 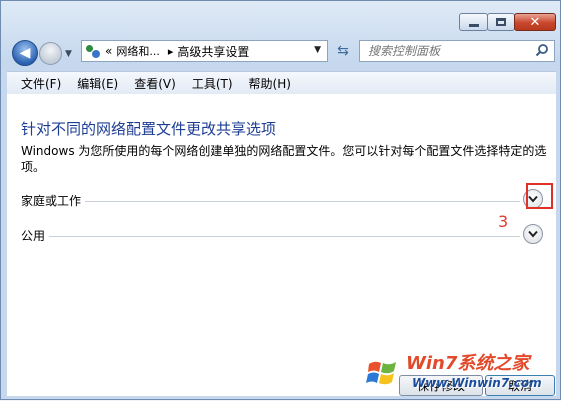 I want to click on back-arrow-icon: ◀, so click(x=25, y=53).